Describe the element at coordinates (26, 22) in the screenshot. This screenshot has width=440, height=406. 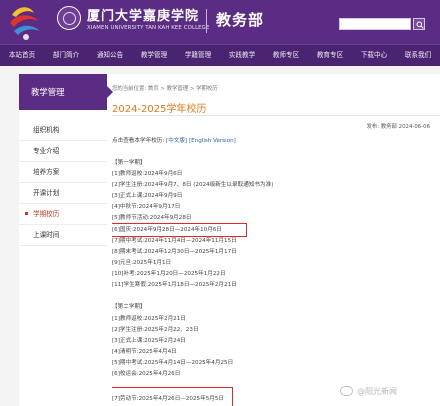
I see `college-logo` at that location.